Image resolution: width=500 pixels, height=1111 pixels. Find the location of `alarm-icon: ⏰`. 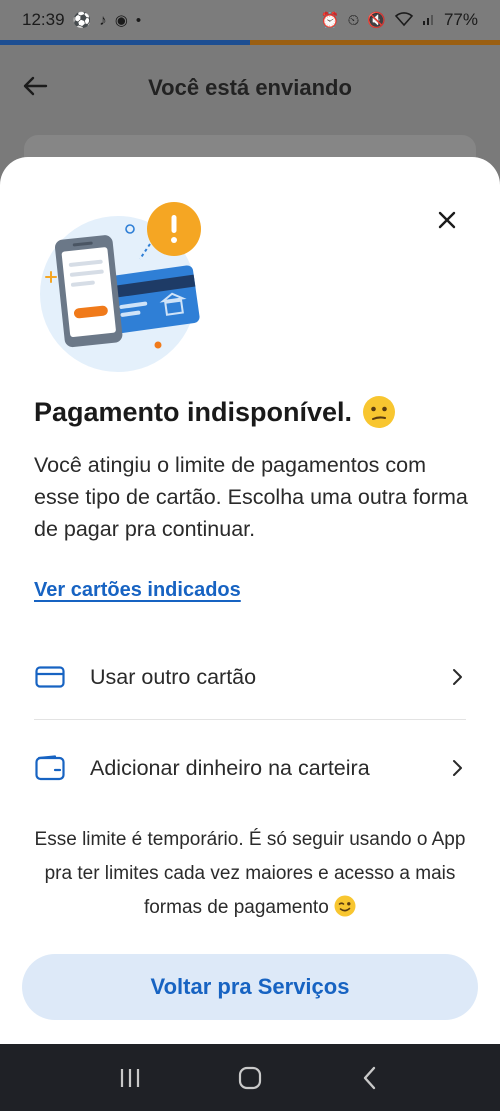

alarm-icon: ⏰ is located at coordinates (330, 20).